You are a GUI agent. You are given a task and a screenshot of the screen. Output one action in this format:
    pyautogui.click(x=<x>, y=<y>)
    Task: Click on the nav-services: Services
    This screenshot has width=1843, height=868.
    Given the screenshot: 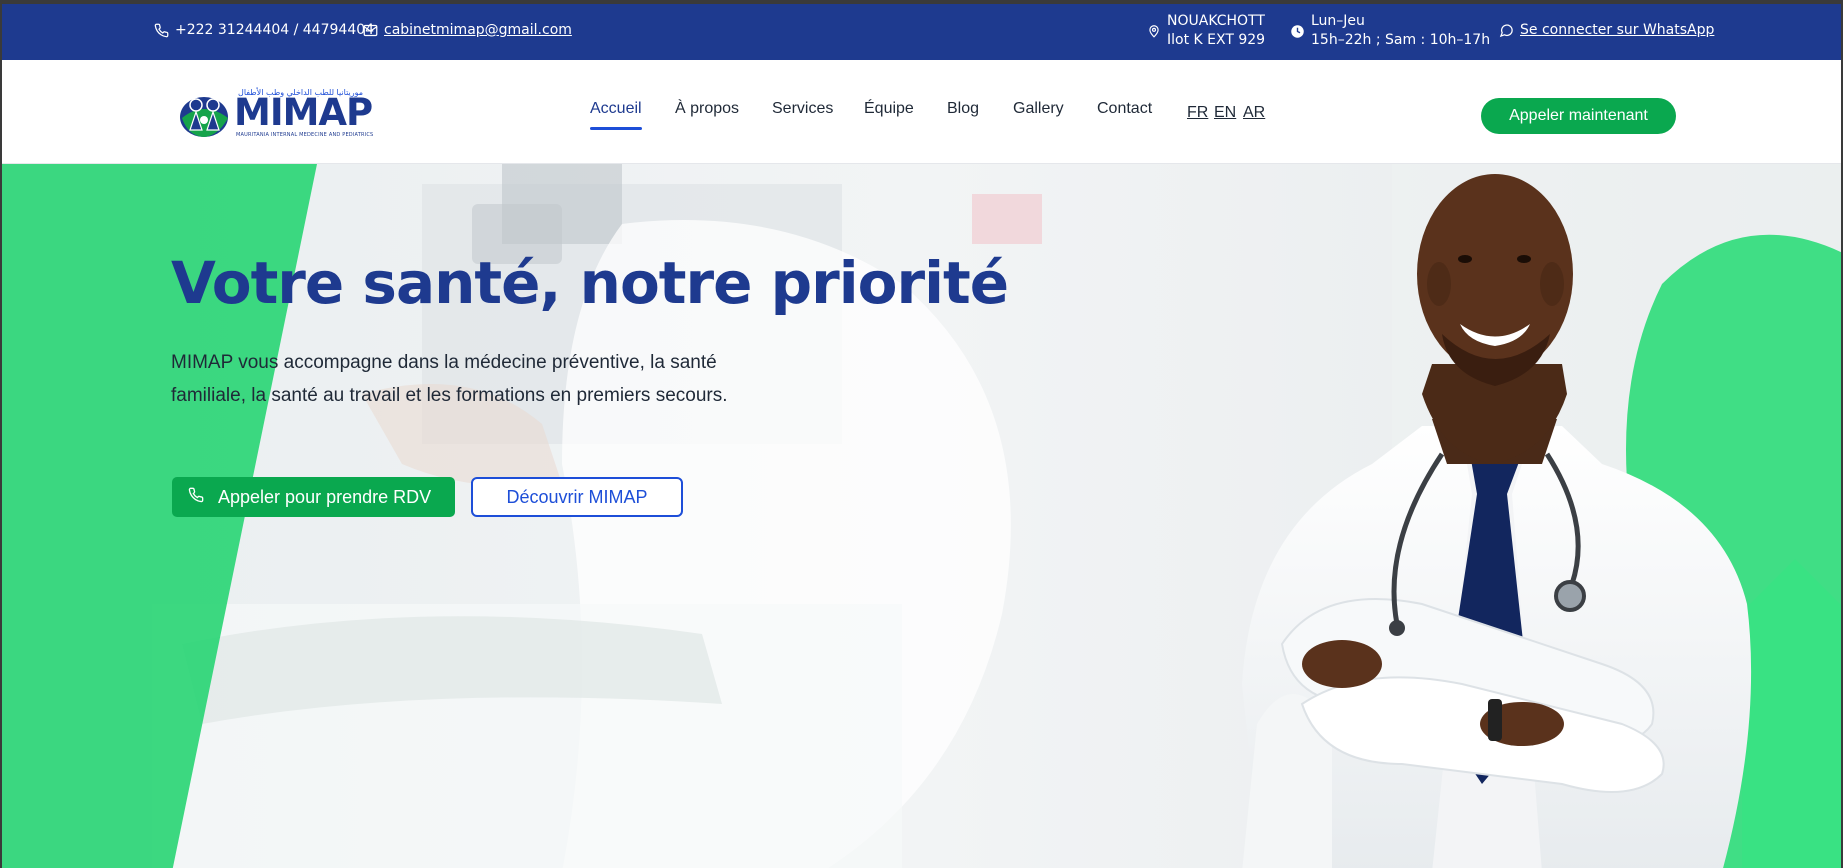 What is the action you would take?
    pyautogui.click(x=802, y=109)
    